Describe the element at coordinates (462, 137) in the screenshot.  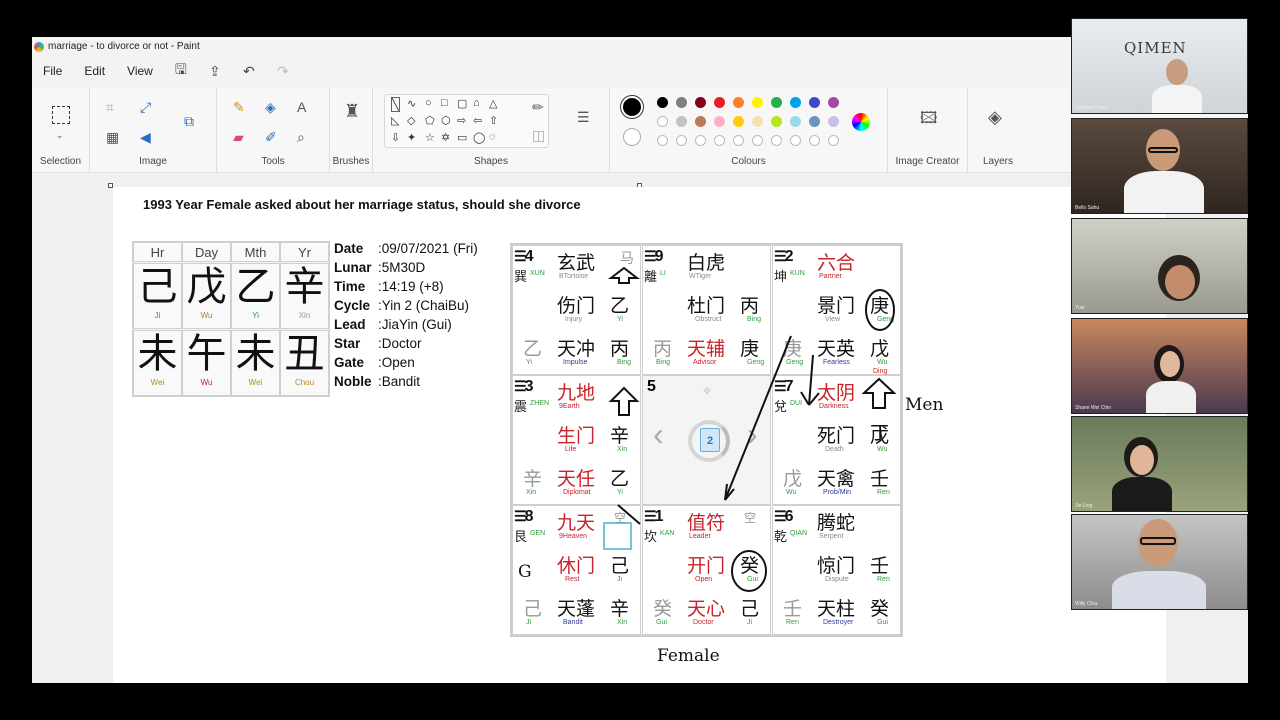
I see `callout-shape-icon: ▭` at that location.